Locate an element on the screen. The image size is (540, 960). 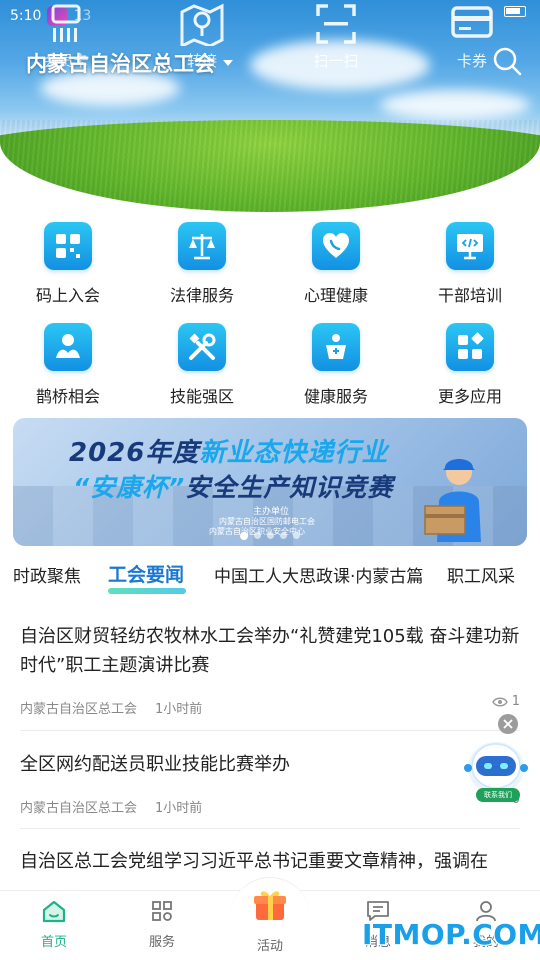
eye-icon is located at coordinates (499, 701).